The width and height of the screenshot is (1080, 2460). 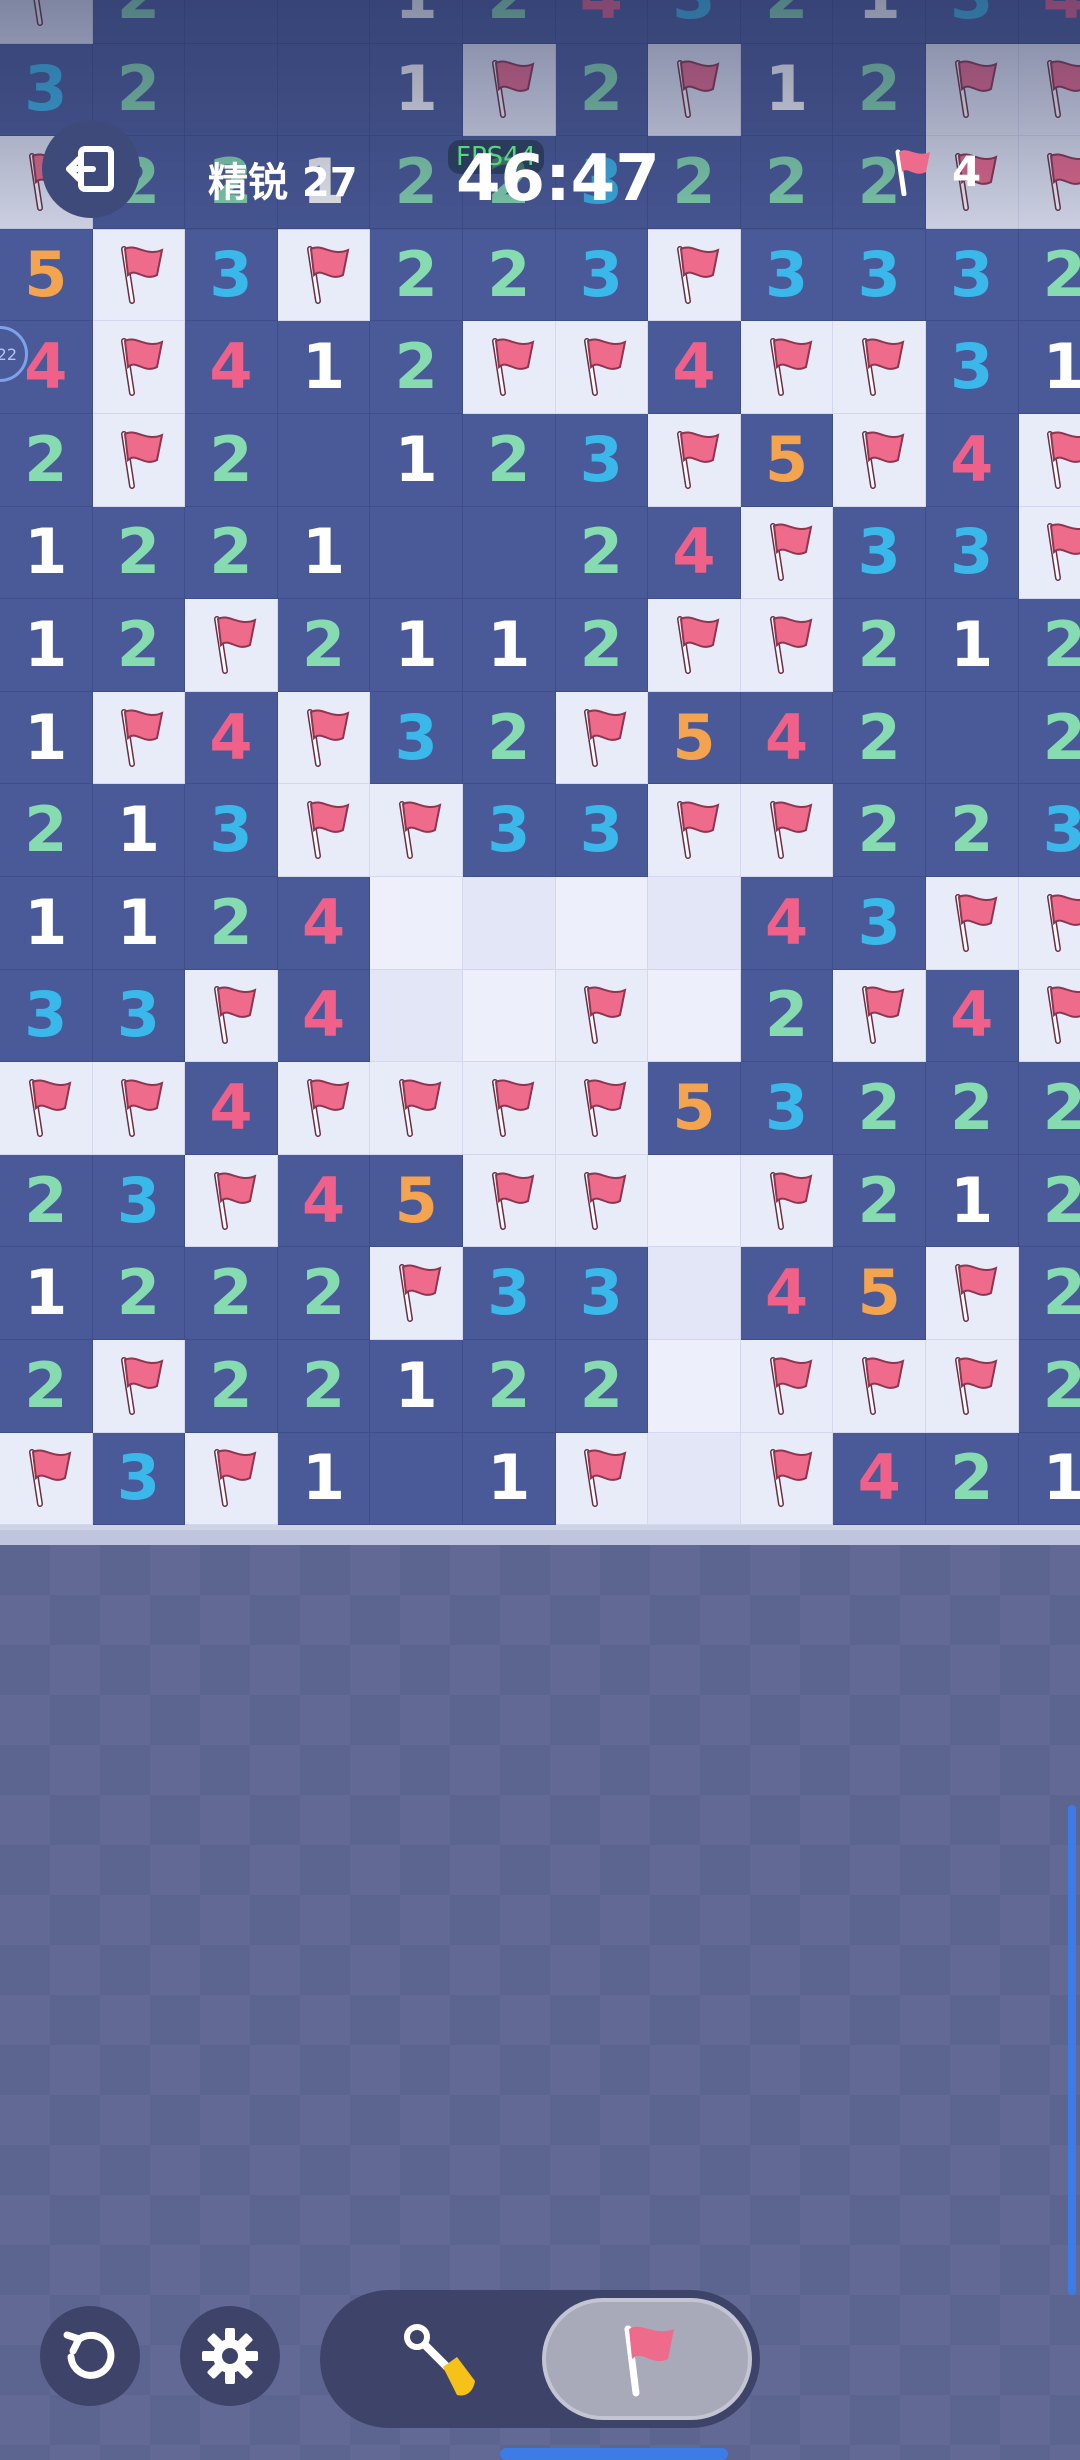 I want to click on flag-mode-button, so click(x=647, y=2359).